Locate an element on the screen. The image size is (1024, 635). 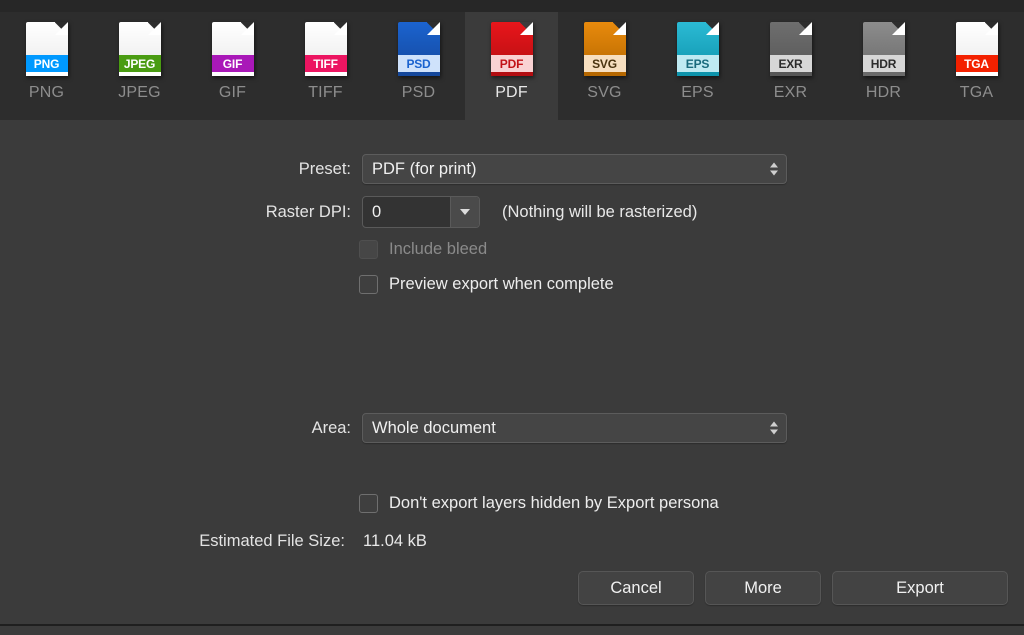
file-icon-band-label: TIFF is located at coordinates (325, 63).